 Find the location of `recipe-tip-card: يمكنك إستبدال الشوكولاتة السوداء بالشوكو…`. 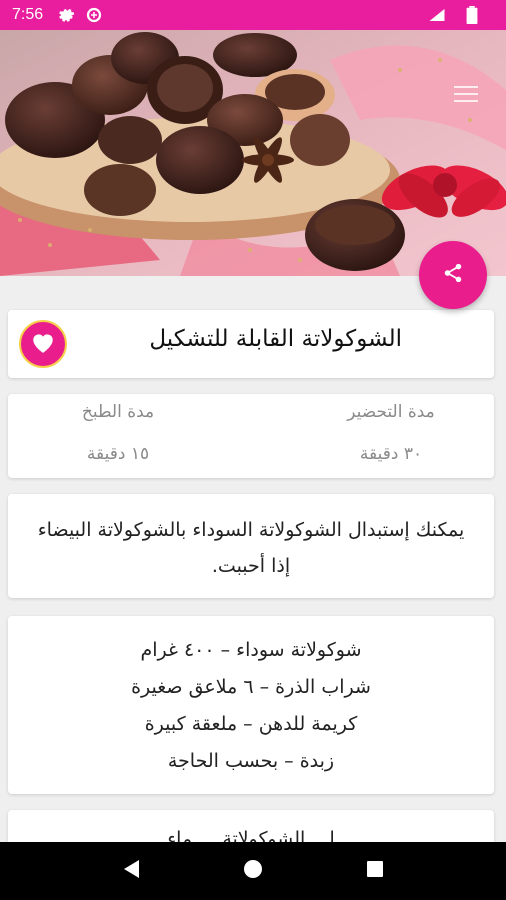

recipe-tip-card: يمكنك إستبدال الشوكولاتة السوداء بالشوكو… is located at coordinates (251, 546).